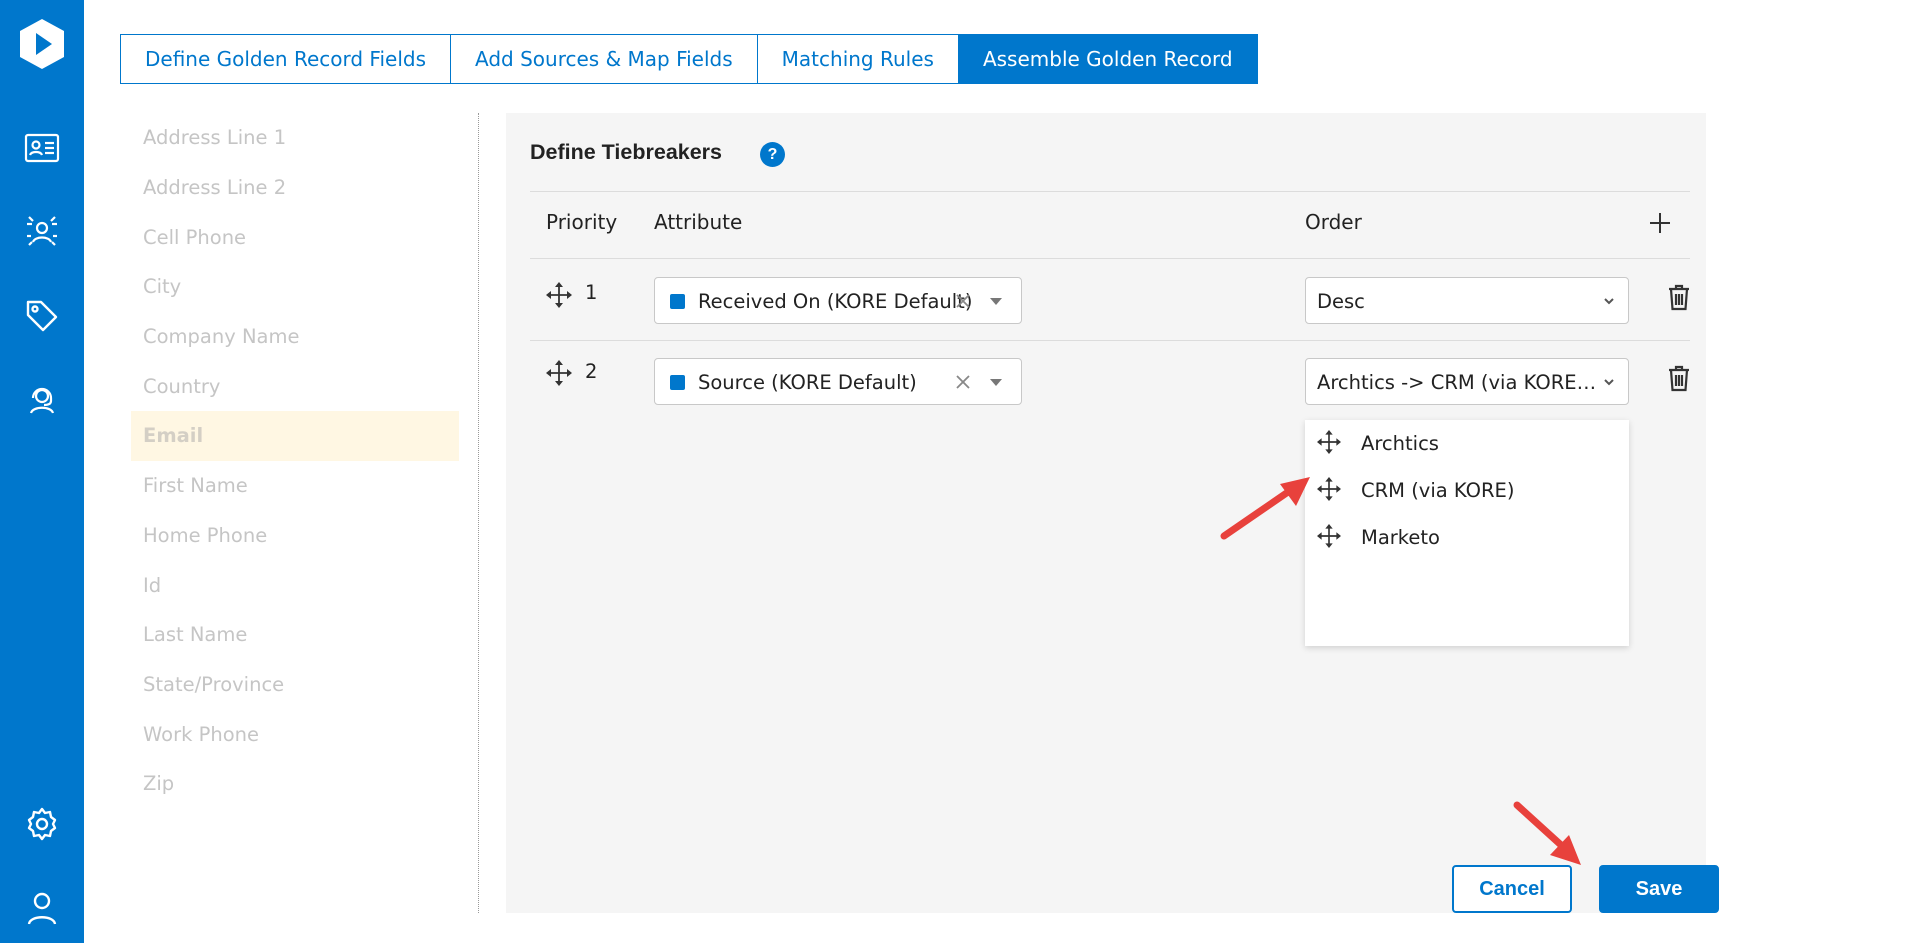  I want to click on table-header-divider, so click(1110, 258).